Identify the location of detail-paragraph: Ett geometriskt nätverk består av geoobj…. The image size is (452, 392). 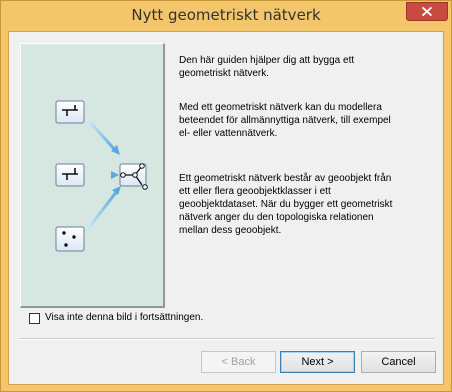
(286, 204).